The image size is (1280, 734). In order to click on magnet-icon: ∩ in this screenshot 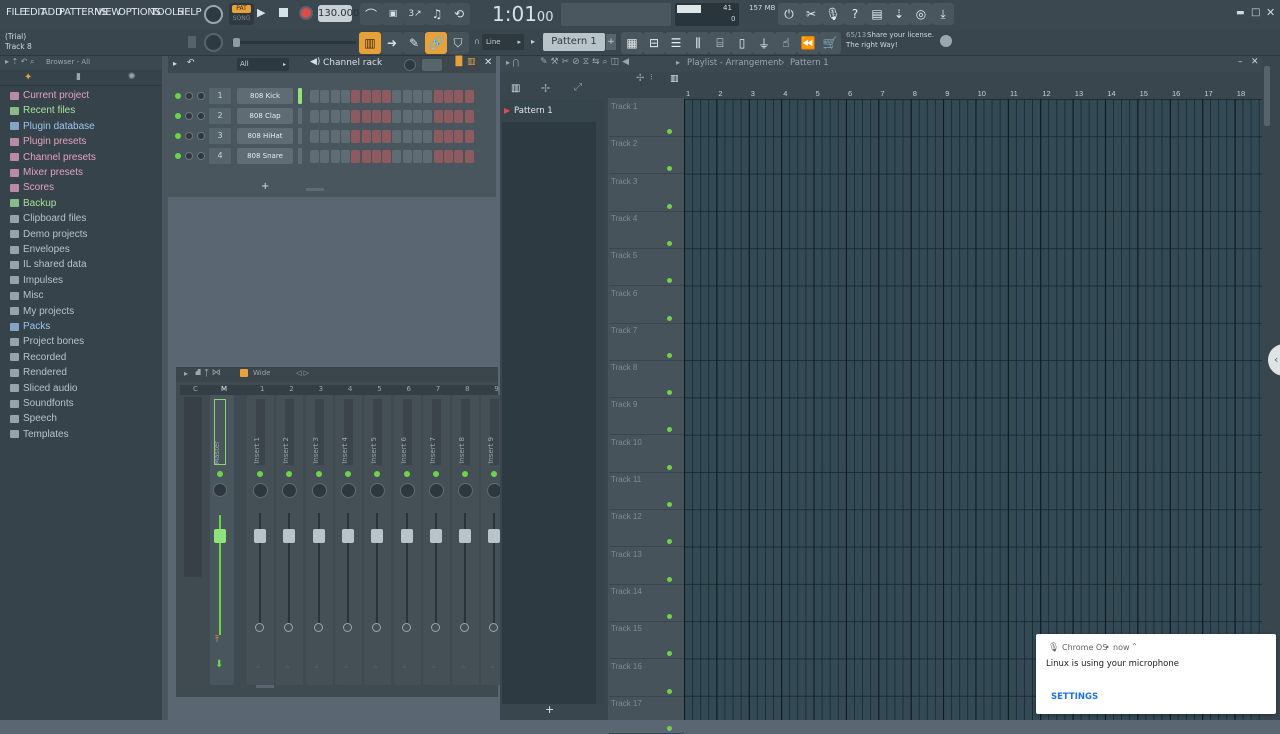, I will do `click(477, 41)`.